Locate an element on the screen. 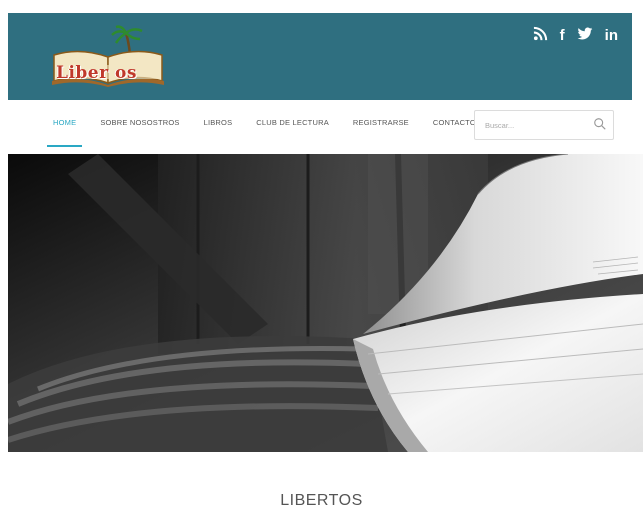 The width and height of the screenshot is (643, 511). facebook-icon: f is located at coordinates (562, 35).